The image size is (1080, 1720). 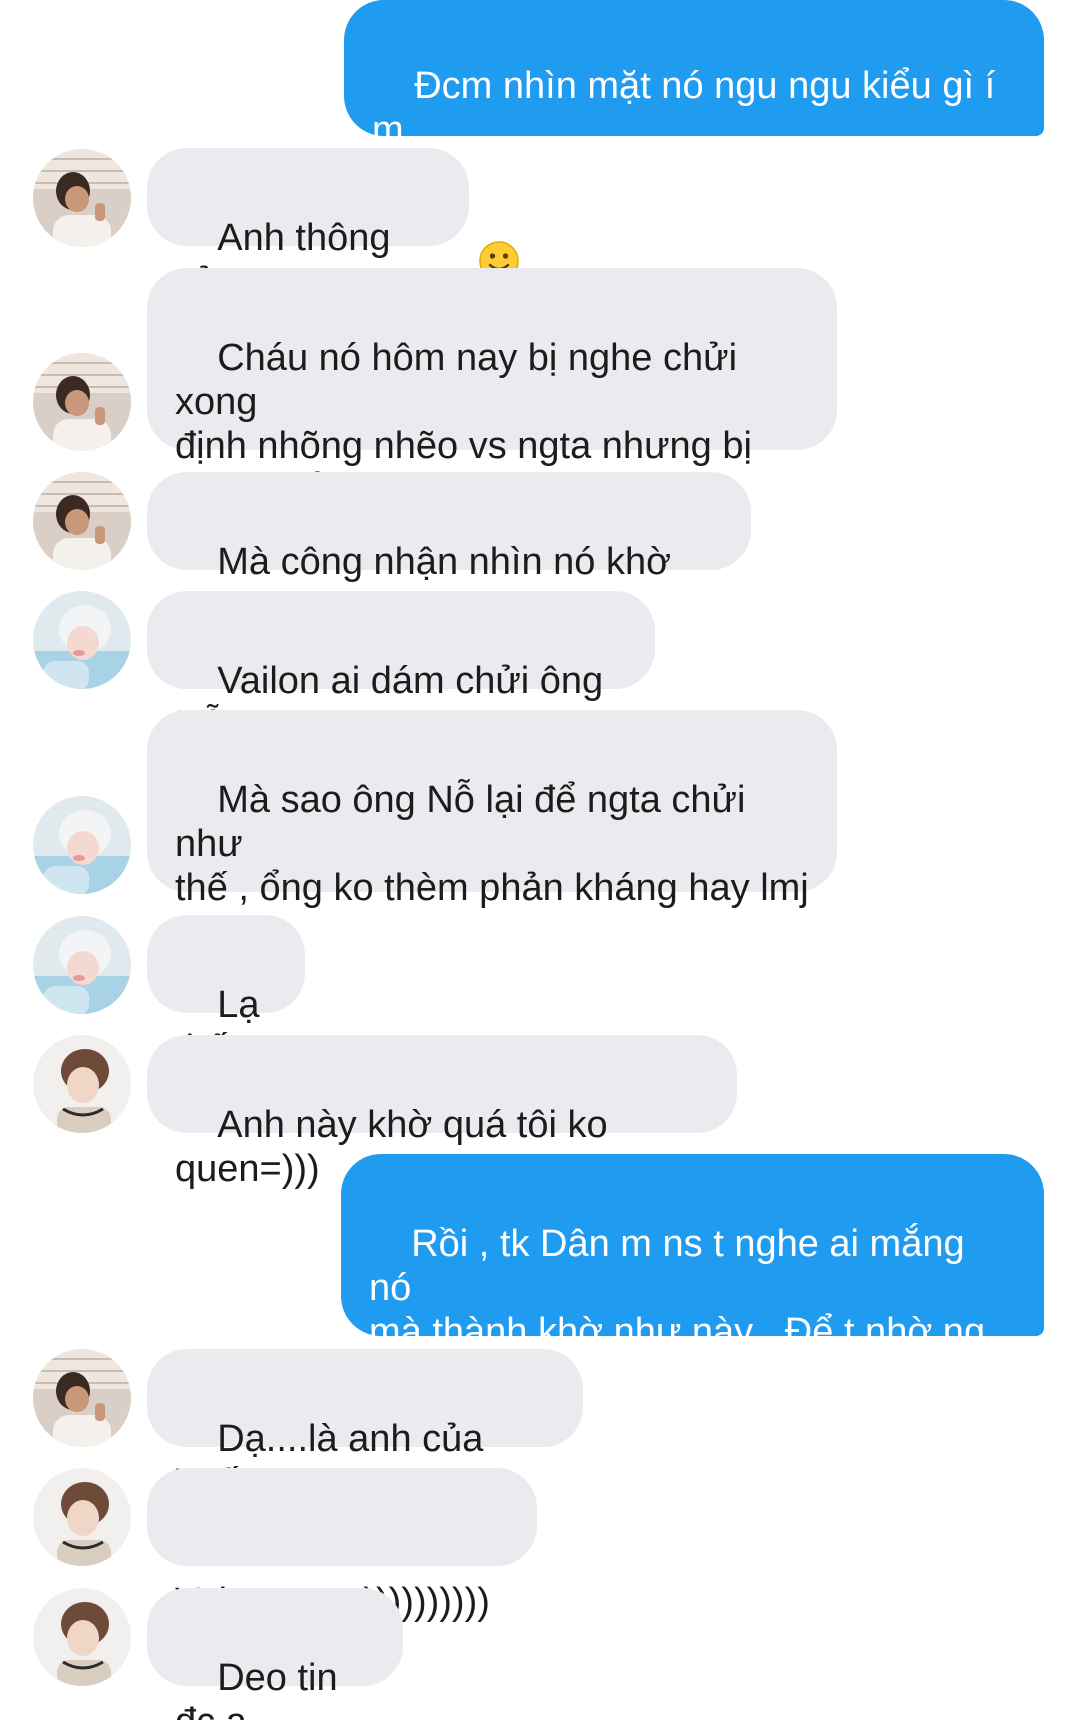 What do you see at coordinates (342, 1545) in the screenshot?
I see `incoming-message-bubble: Vaicameo=))))))))))` at bounding box center [342, 1545].